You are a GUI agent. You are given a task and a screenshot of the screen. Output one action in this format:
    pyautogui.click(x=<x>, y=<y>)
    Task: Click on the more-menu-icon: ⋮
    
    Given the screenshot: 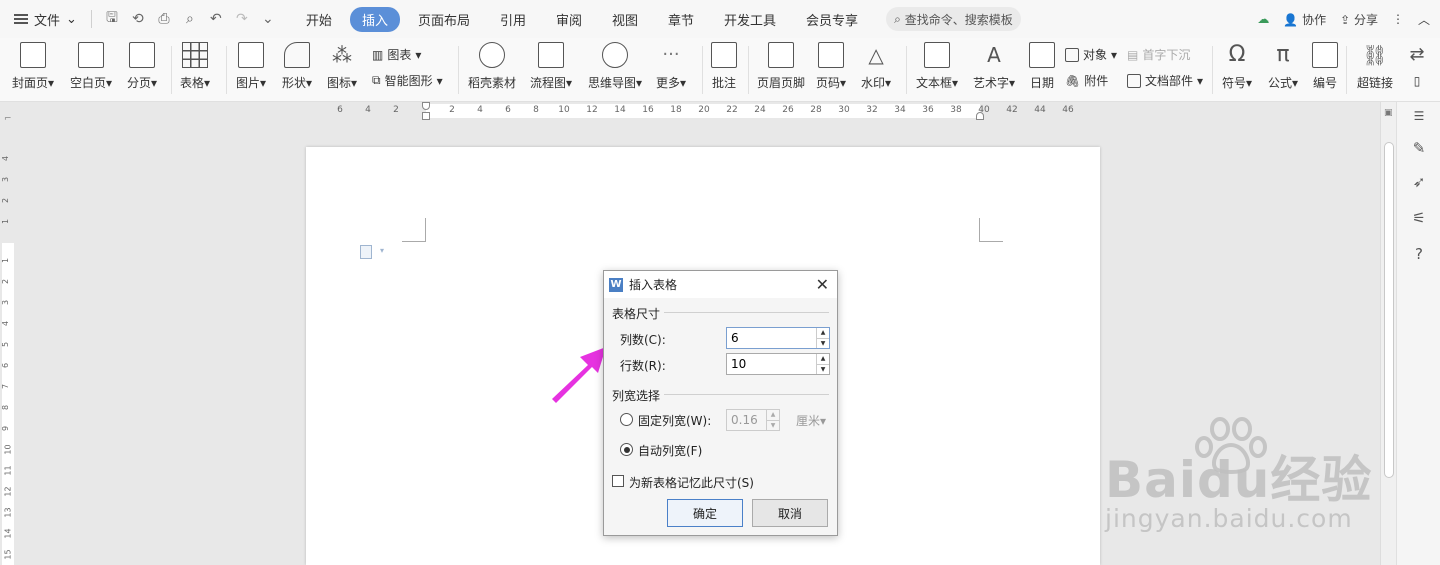 What is the action you would take?
    pyautogui.click(x=1398, y=19)
    